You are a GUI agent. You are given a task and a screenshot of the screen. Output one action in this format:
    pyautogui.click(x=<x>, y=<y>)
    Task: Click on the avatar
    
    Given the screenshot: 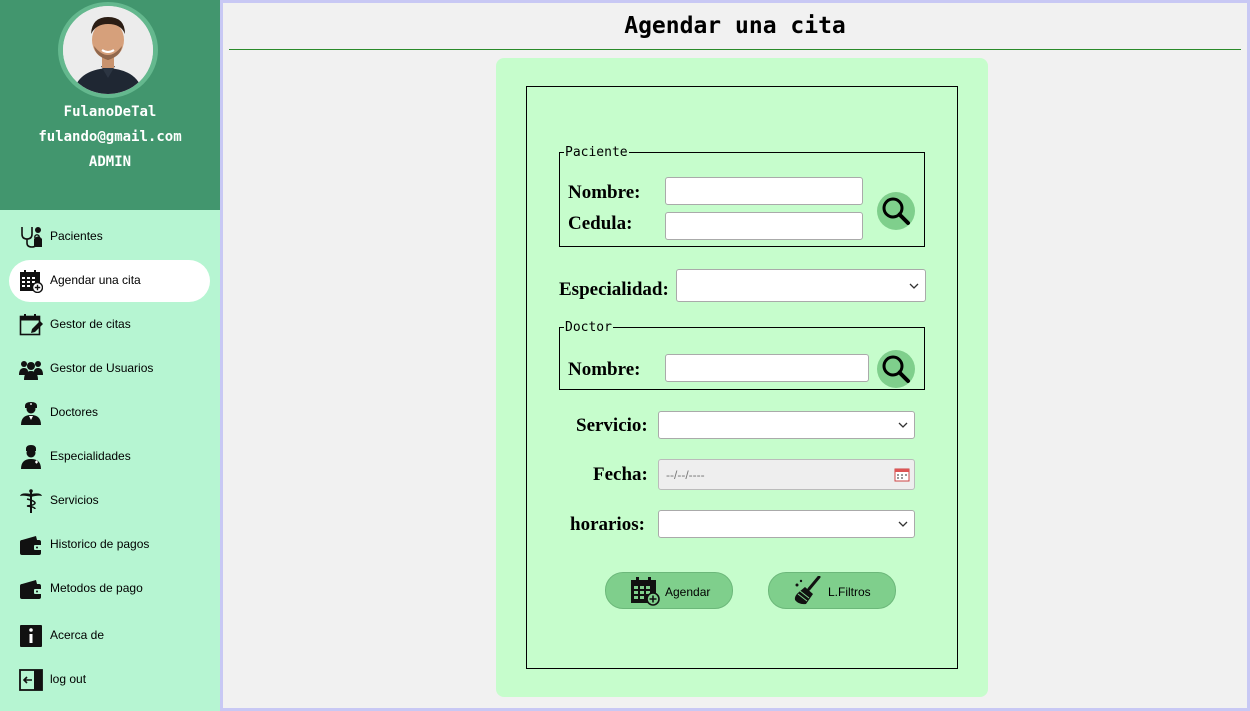 What is the action you would take?
    pyautogui.click(x=108, y=50)
    